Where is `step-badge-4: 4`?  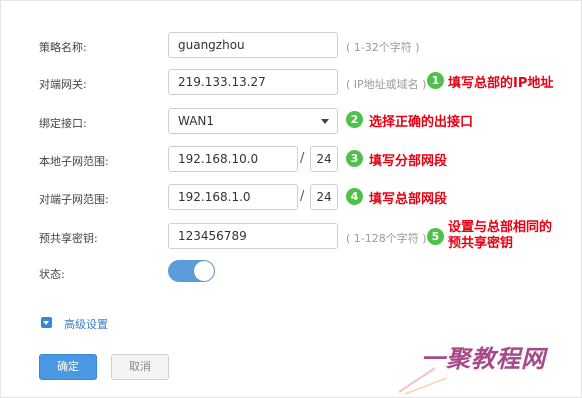
step-badge-4: 4 is located at coordinates (354, 196).